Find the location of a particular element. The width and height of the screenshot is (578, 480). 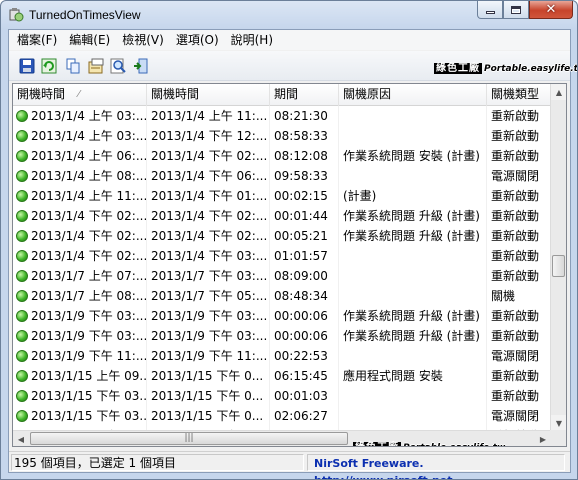

menu-view: 檢視(V) is located at coordinates (143, 40).